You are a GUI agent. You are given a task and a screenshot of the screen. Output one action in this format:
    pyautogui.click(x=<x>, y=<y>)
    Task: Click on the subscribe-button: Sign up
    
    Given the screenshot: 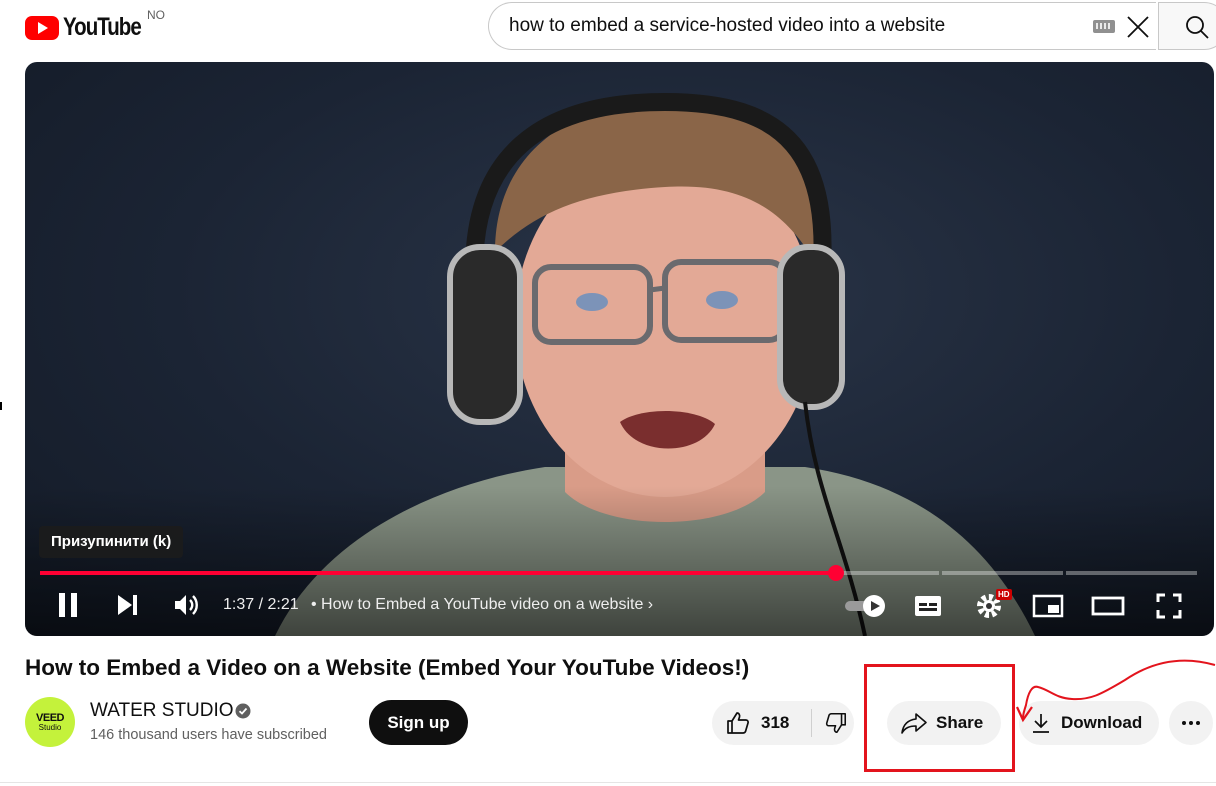 What is the action you would take?
    pyautogui.click(x=418, y=722)
    